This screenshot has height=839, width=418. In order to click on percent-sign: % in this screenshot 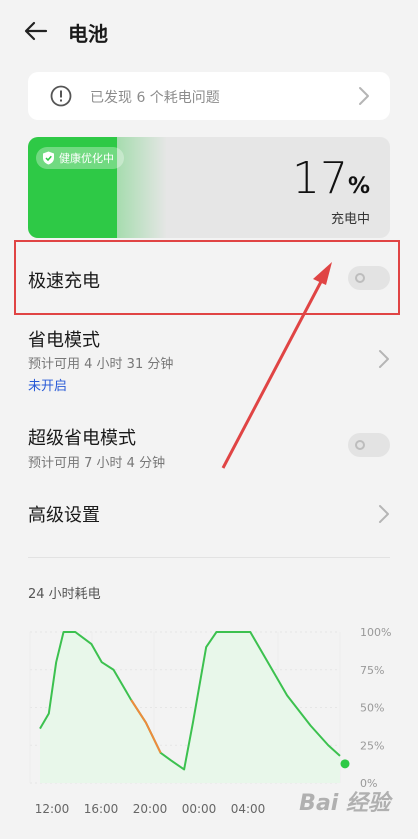, I will do `click(358, 186)`.